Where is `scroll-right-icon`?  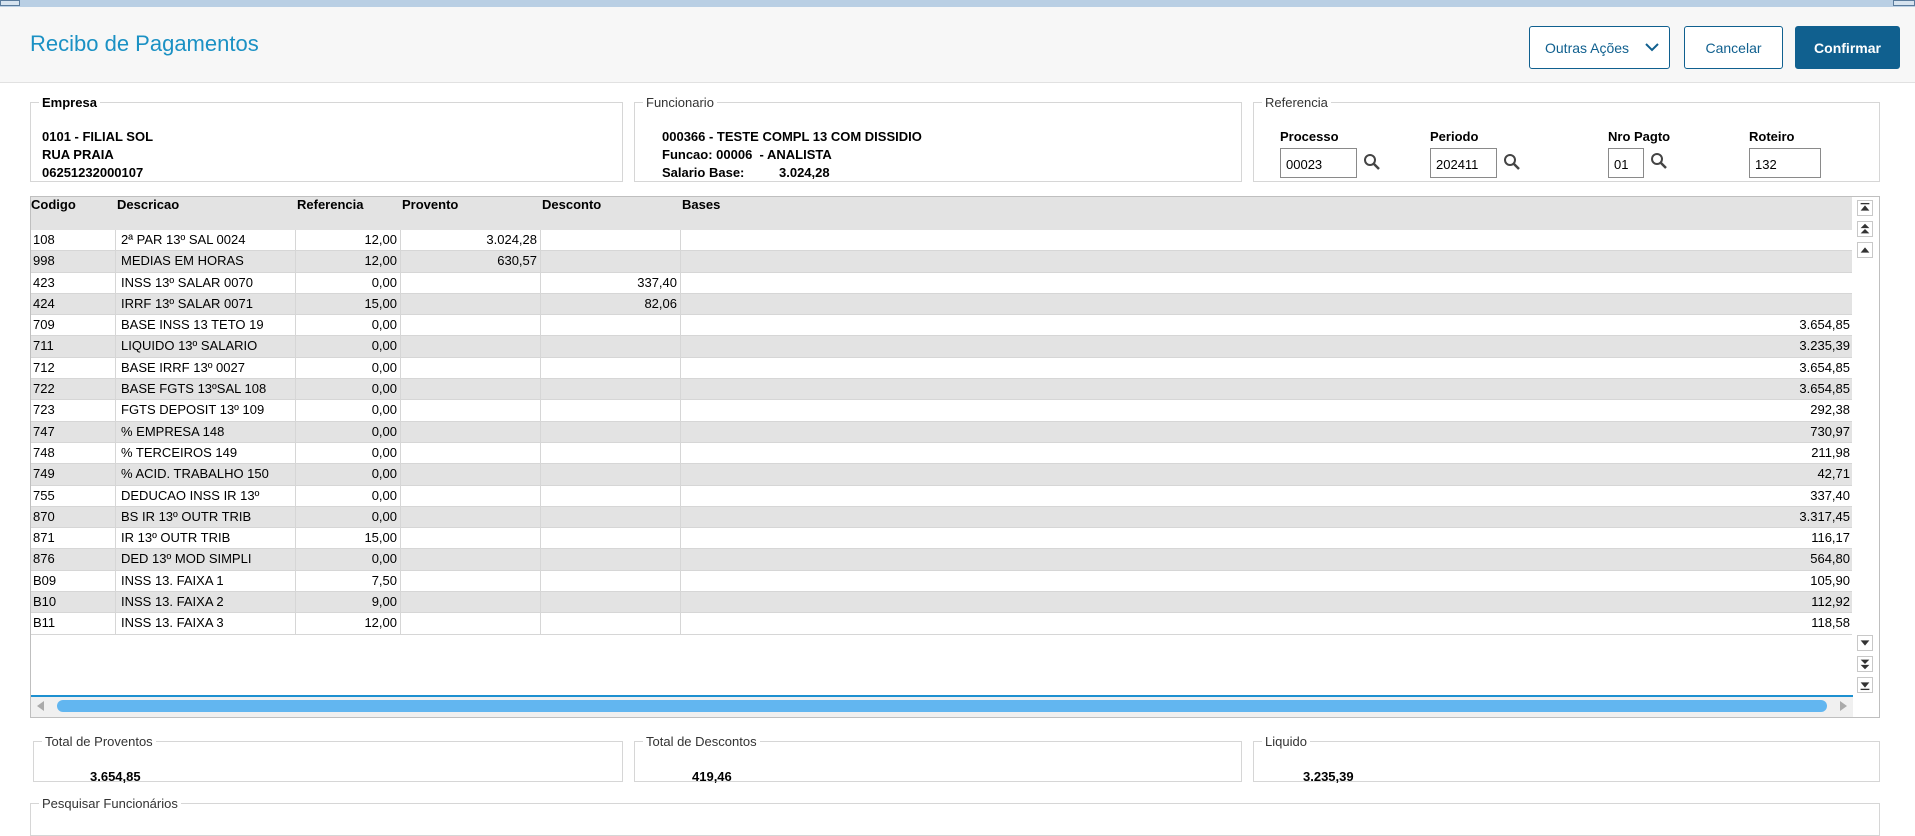
scroll-right-icon is located at coordinates (1843, 706).